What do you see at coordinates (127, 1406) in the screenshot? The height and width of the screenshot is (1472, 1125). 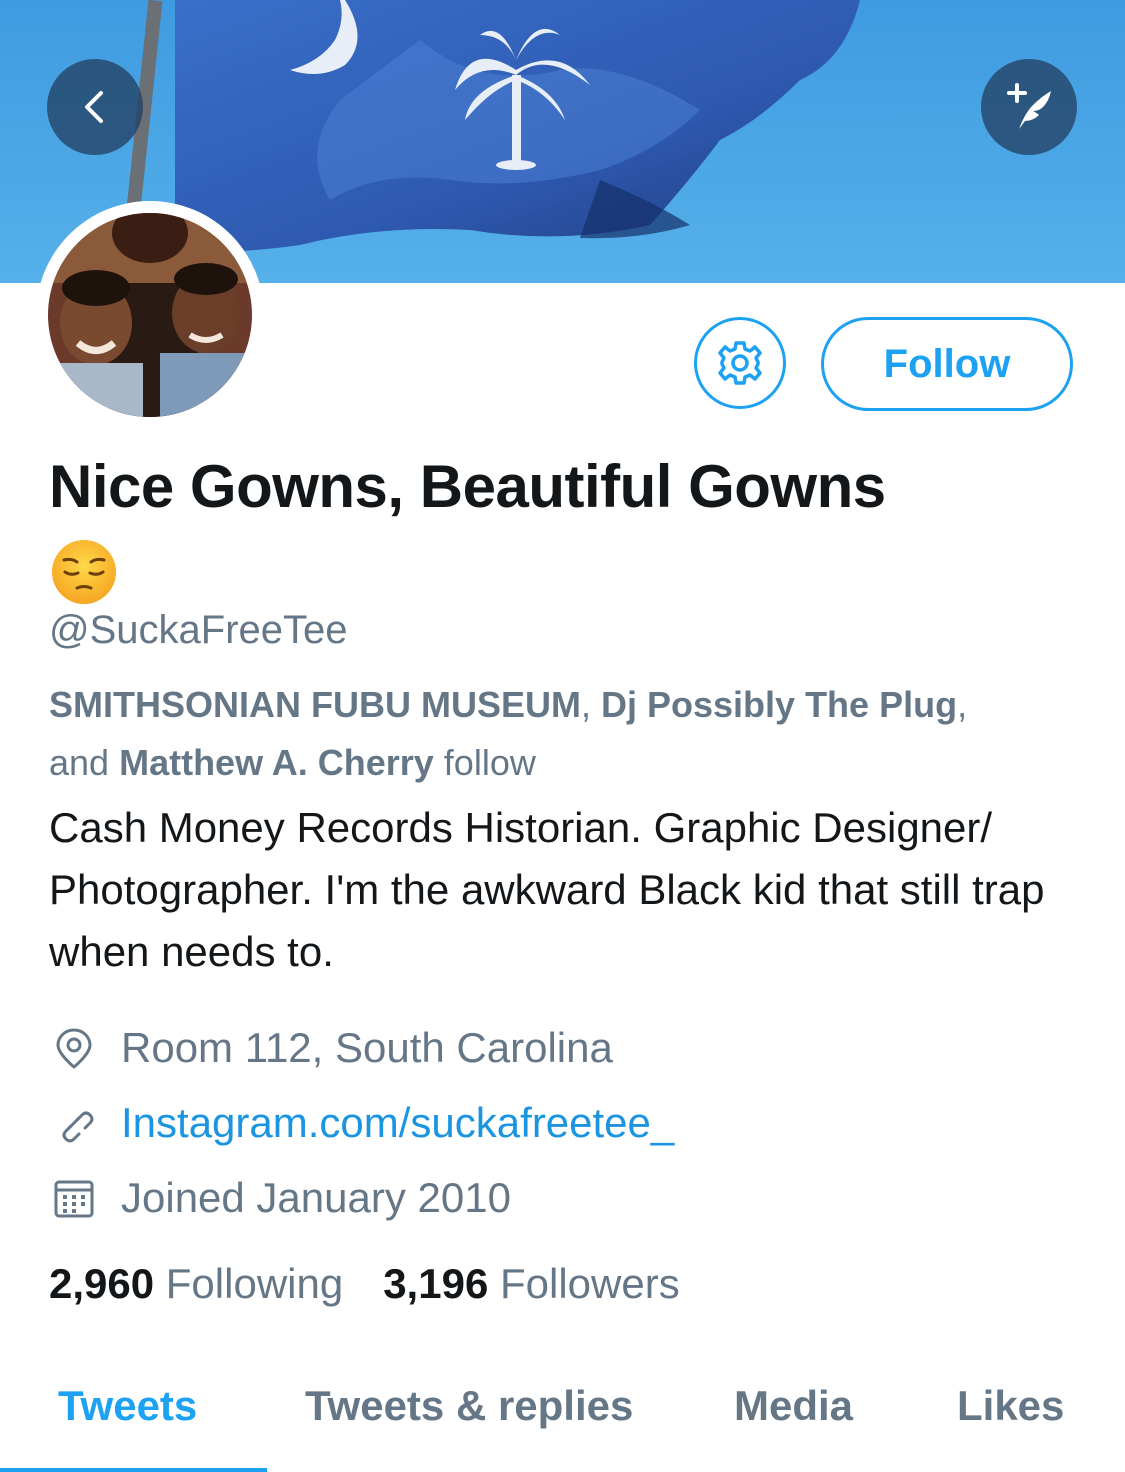 I see `tab-tweets: Tweets` at bounding box center [127, 1406].